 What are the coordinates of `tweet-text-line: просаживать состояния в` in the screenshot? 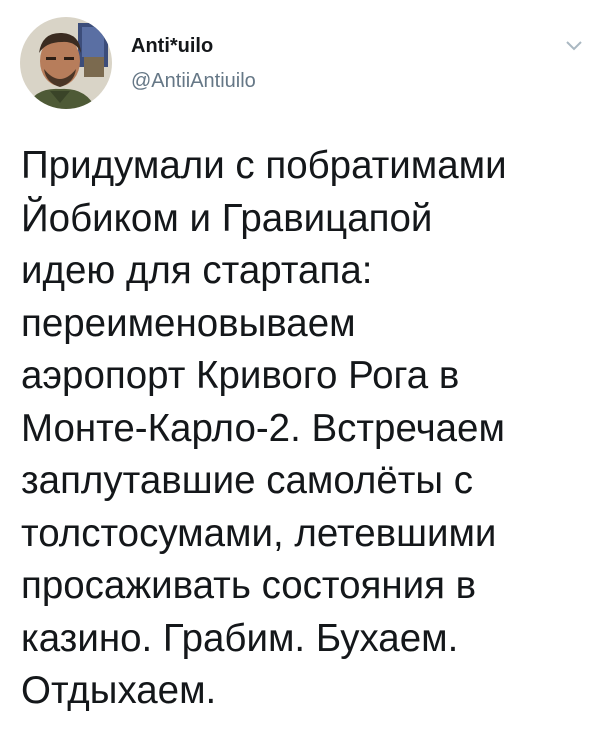 It's located at (249, 585).